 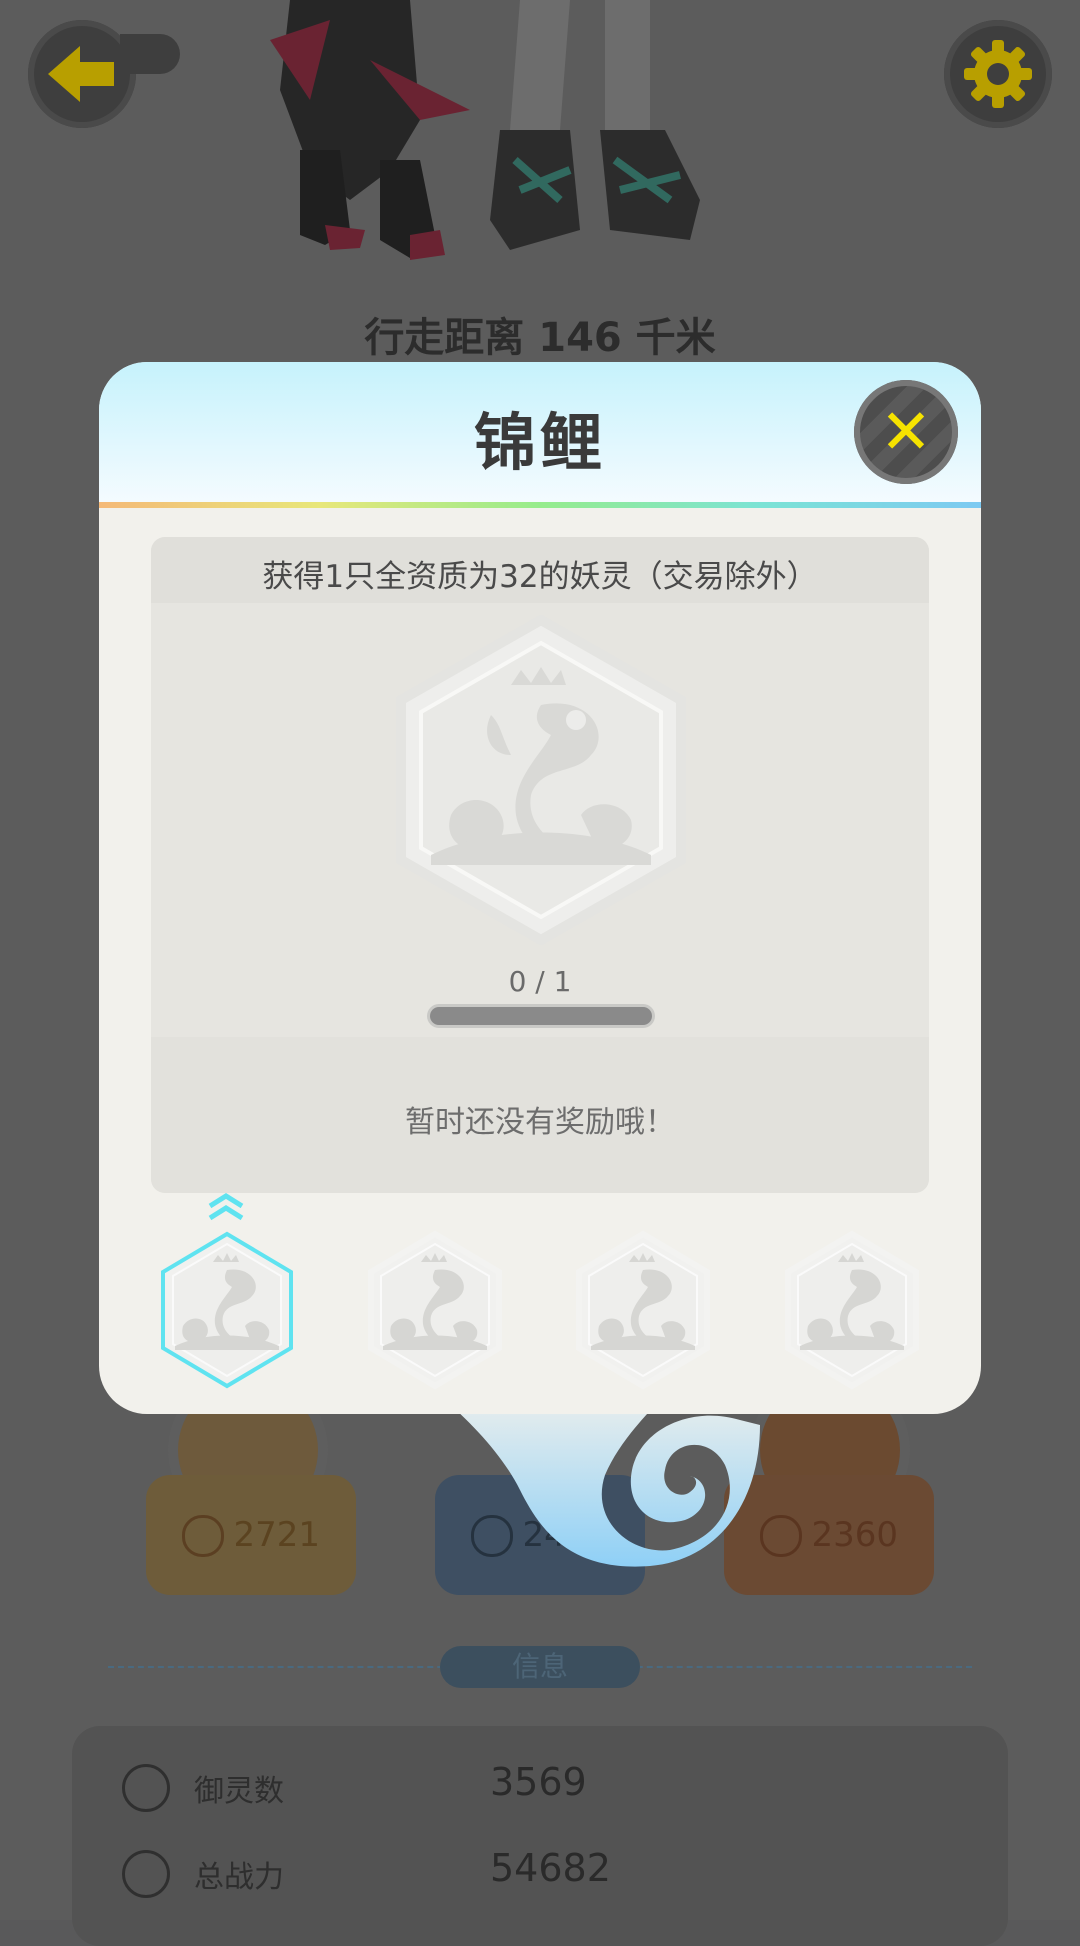 I want to click on stat-row: 总战力 54682, so click(x=540, y=1872).